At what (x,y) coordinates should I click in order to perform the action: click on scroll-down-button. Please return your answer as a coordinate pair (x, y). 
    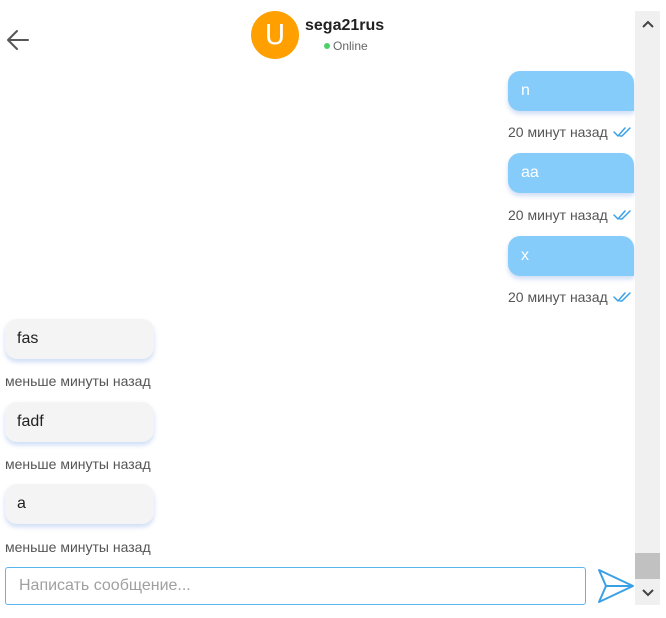
    Looking at the image, I should click on (647, 592).